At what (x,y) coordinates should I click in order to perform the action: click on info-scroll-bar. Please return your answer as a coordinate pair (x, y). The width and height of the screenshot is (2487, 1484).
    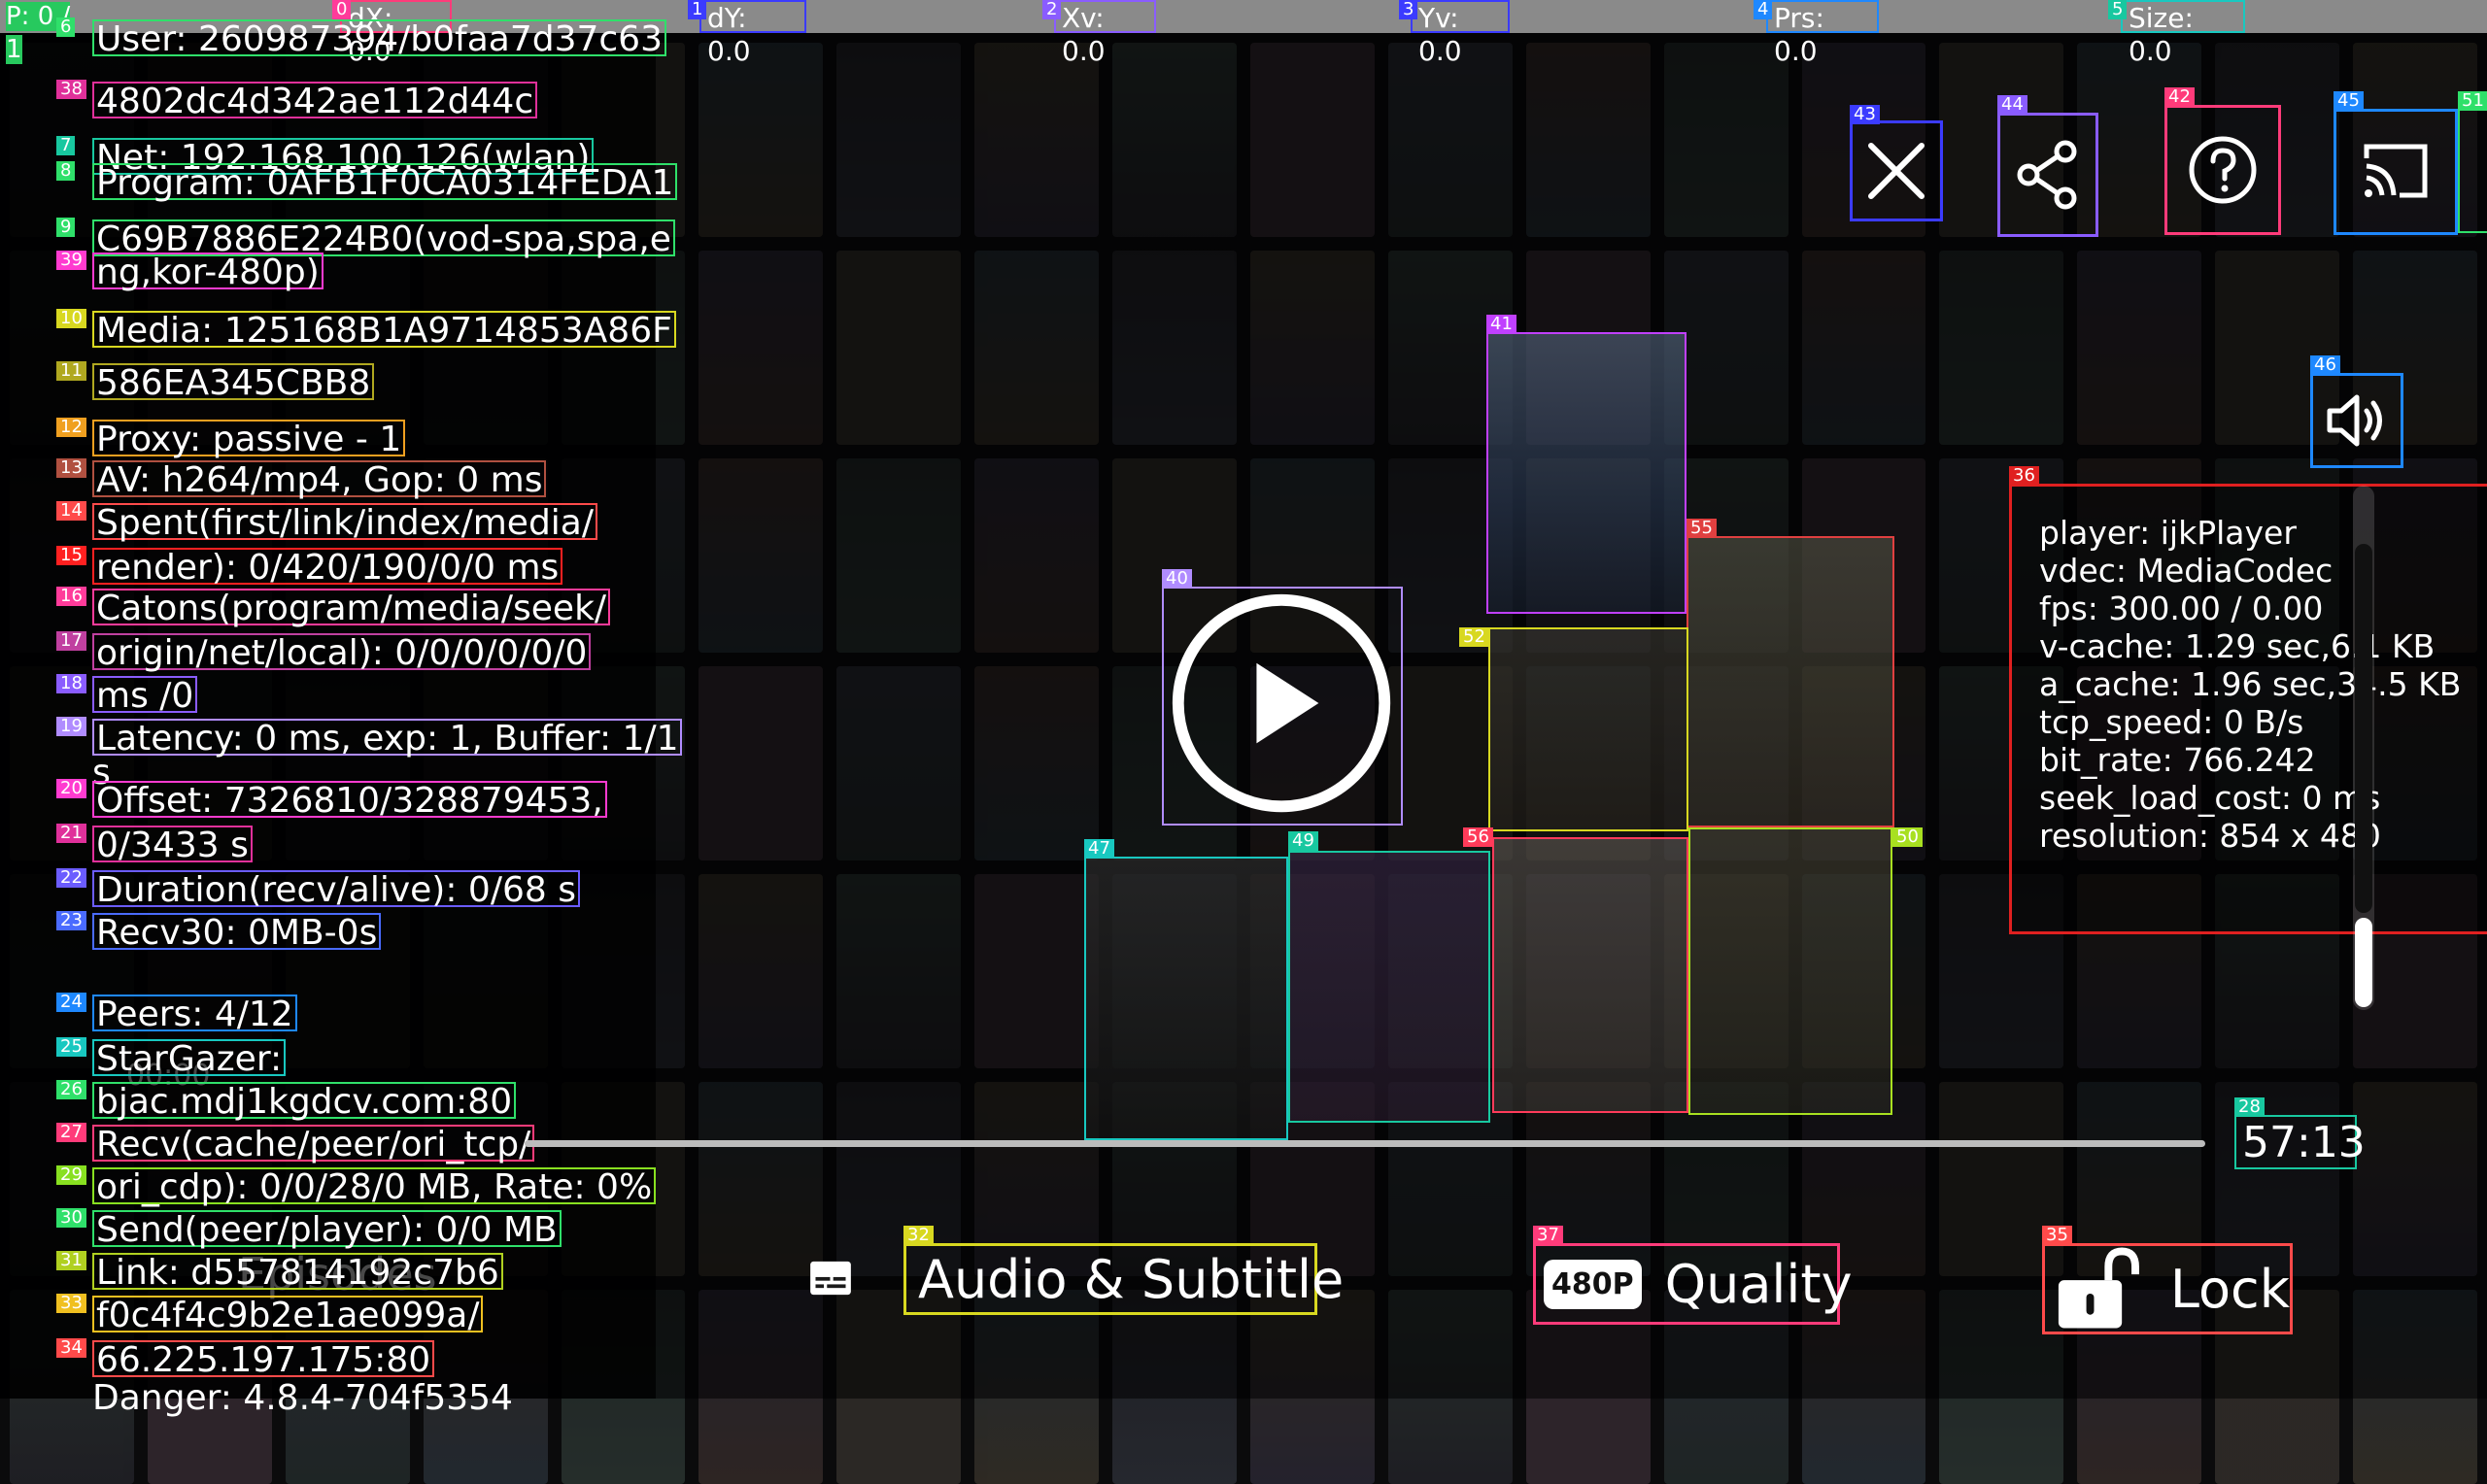
    Looking at the image, I should click on (2363, 963).